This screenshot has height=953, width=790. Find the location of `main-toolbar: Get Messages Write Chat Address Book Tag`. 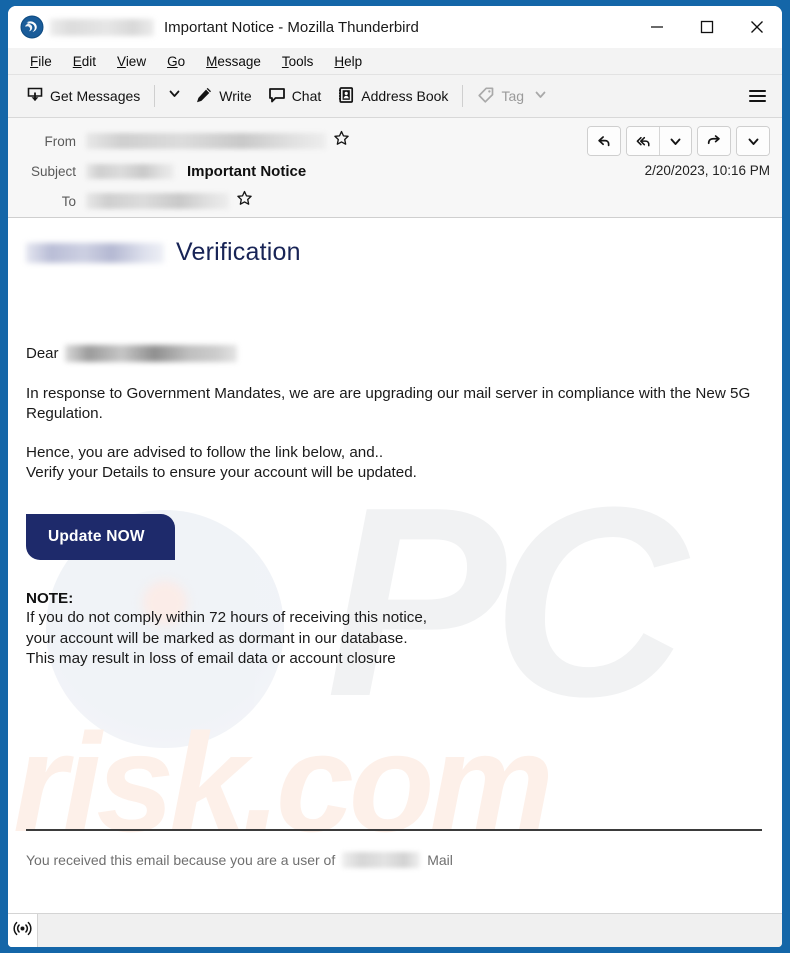

main-toolbar: Get Messages Write Chat Address Book Tag is located at coordinates (395, 96).